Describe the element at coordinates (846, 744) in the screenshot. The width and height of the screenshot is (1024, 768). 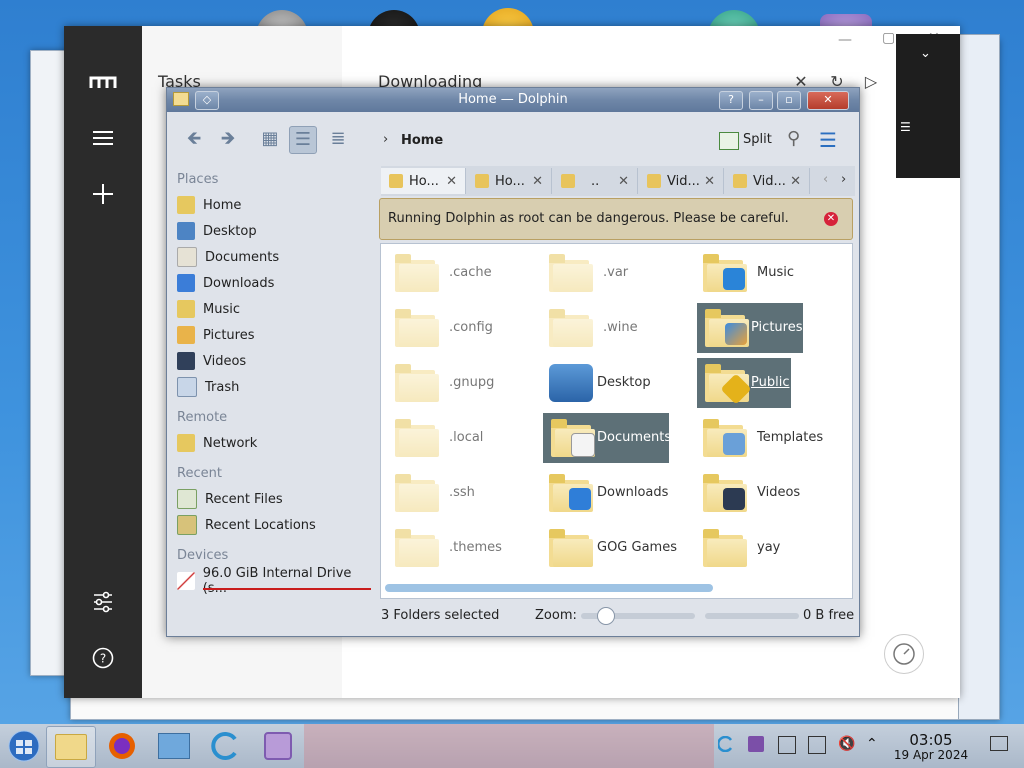
I see `volume-muted-icon: 🔇` at that location.